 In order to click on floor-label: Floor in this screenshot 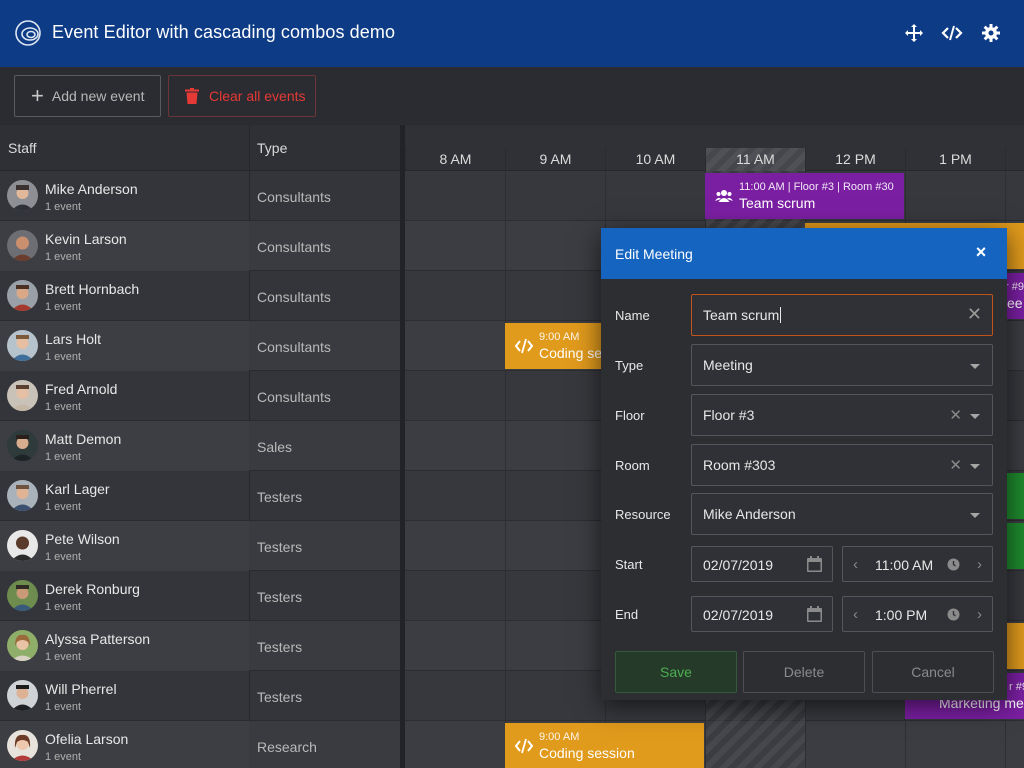, I will do `click(630, 415)`.